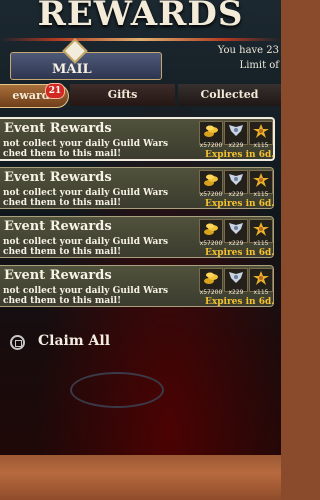 Image resolution: width=320 pixels, height=500 pixels. What do you see at coordinates (140, 477) in the screenshot?
I see `desk-surface` at bounding box center [140, 477].